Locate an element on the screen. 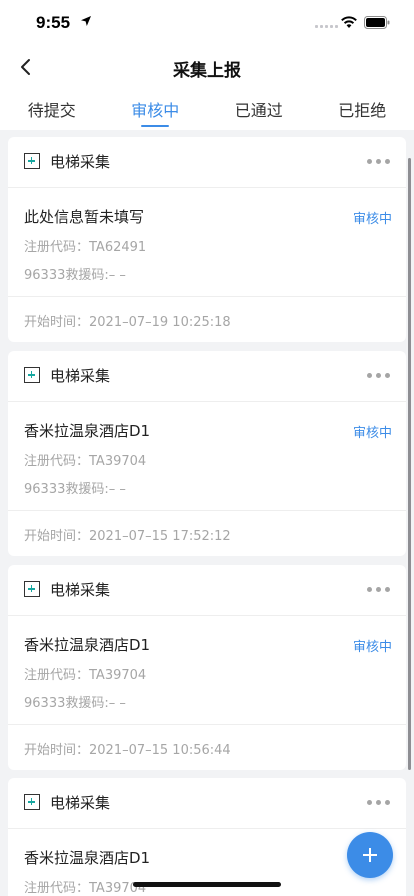 This screenshot has height=896, width=414. home-indicator is located at coordinates (207, 884).